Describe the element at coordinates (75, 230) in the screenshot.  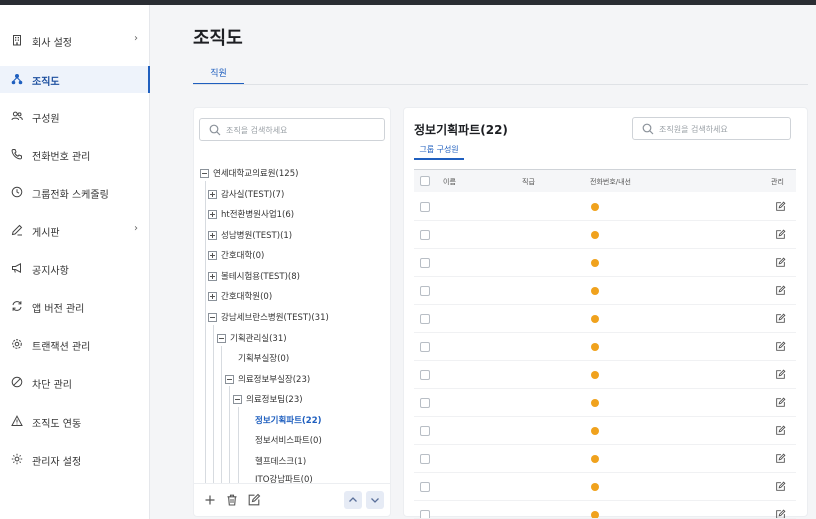
I see `sidebar-item-board: 게시판 ›` at that location.